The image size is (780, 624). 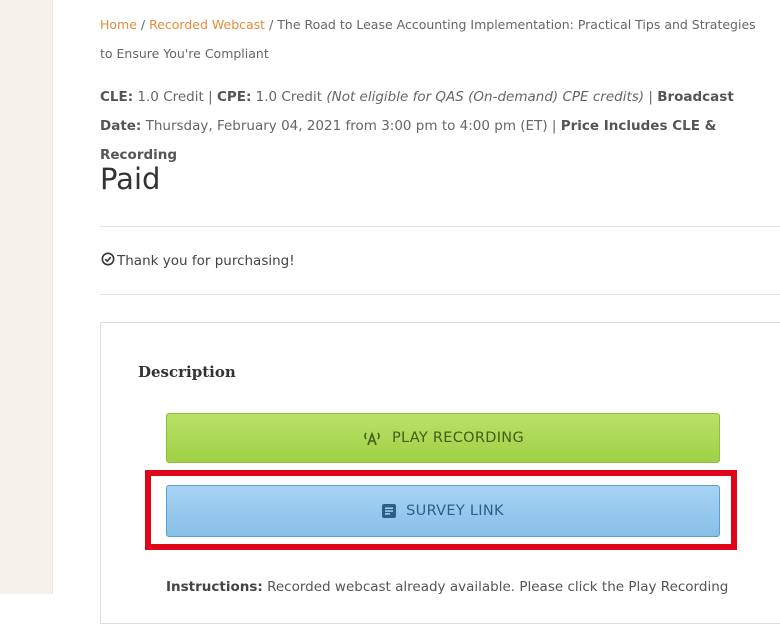 What do you see at coordinates (187, 372) in the screenshot?
I see `description-heading: Description` at bounding box center [187, 372].